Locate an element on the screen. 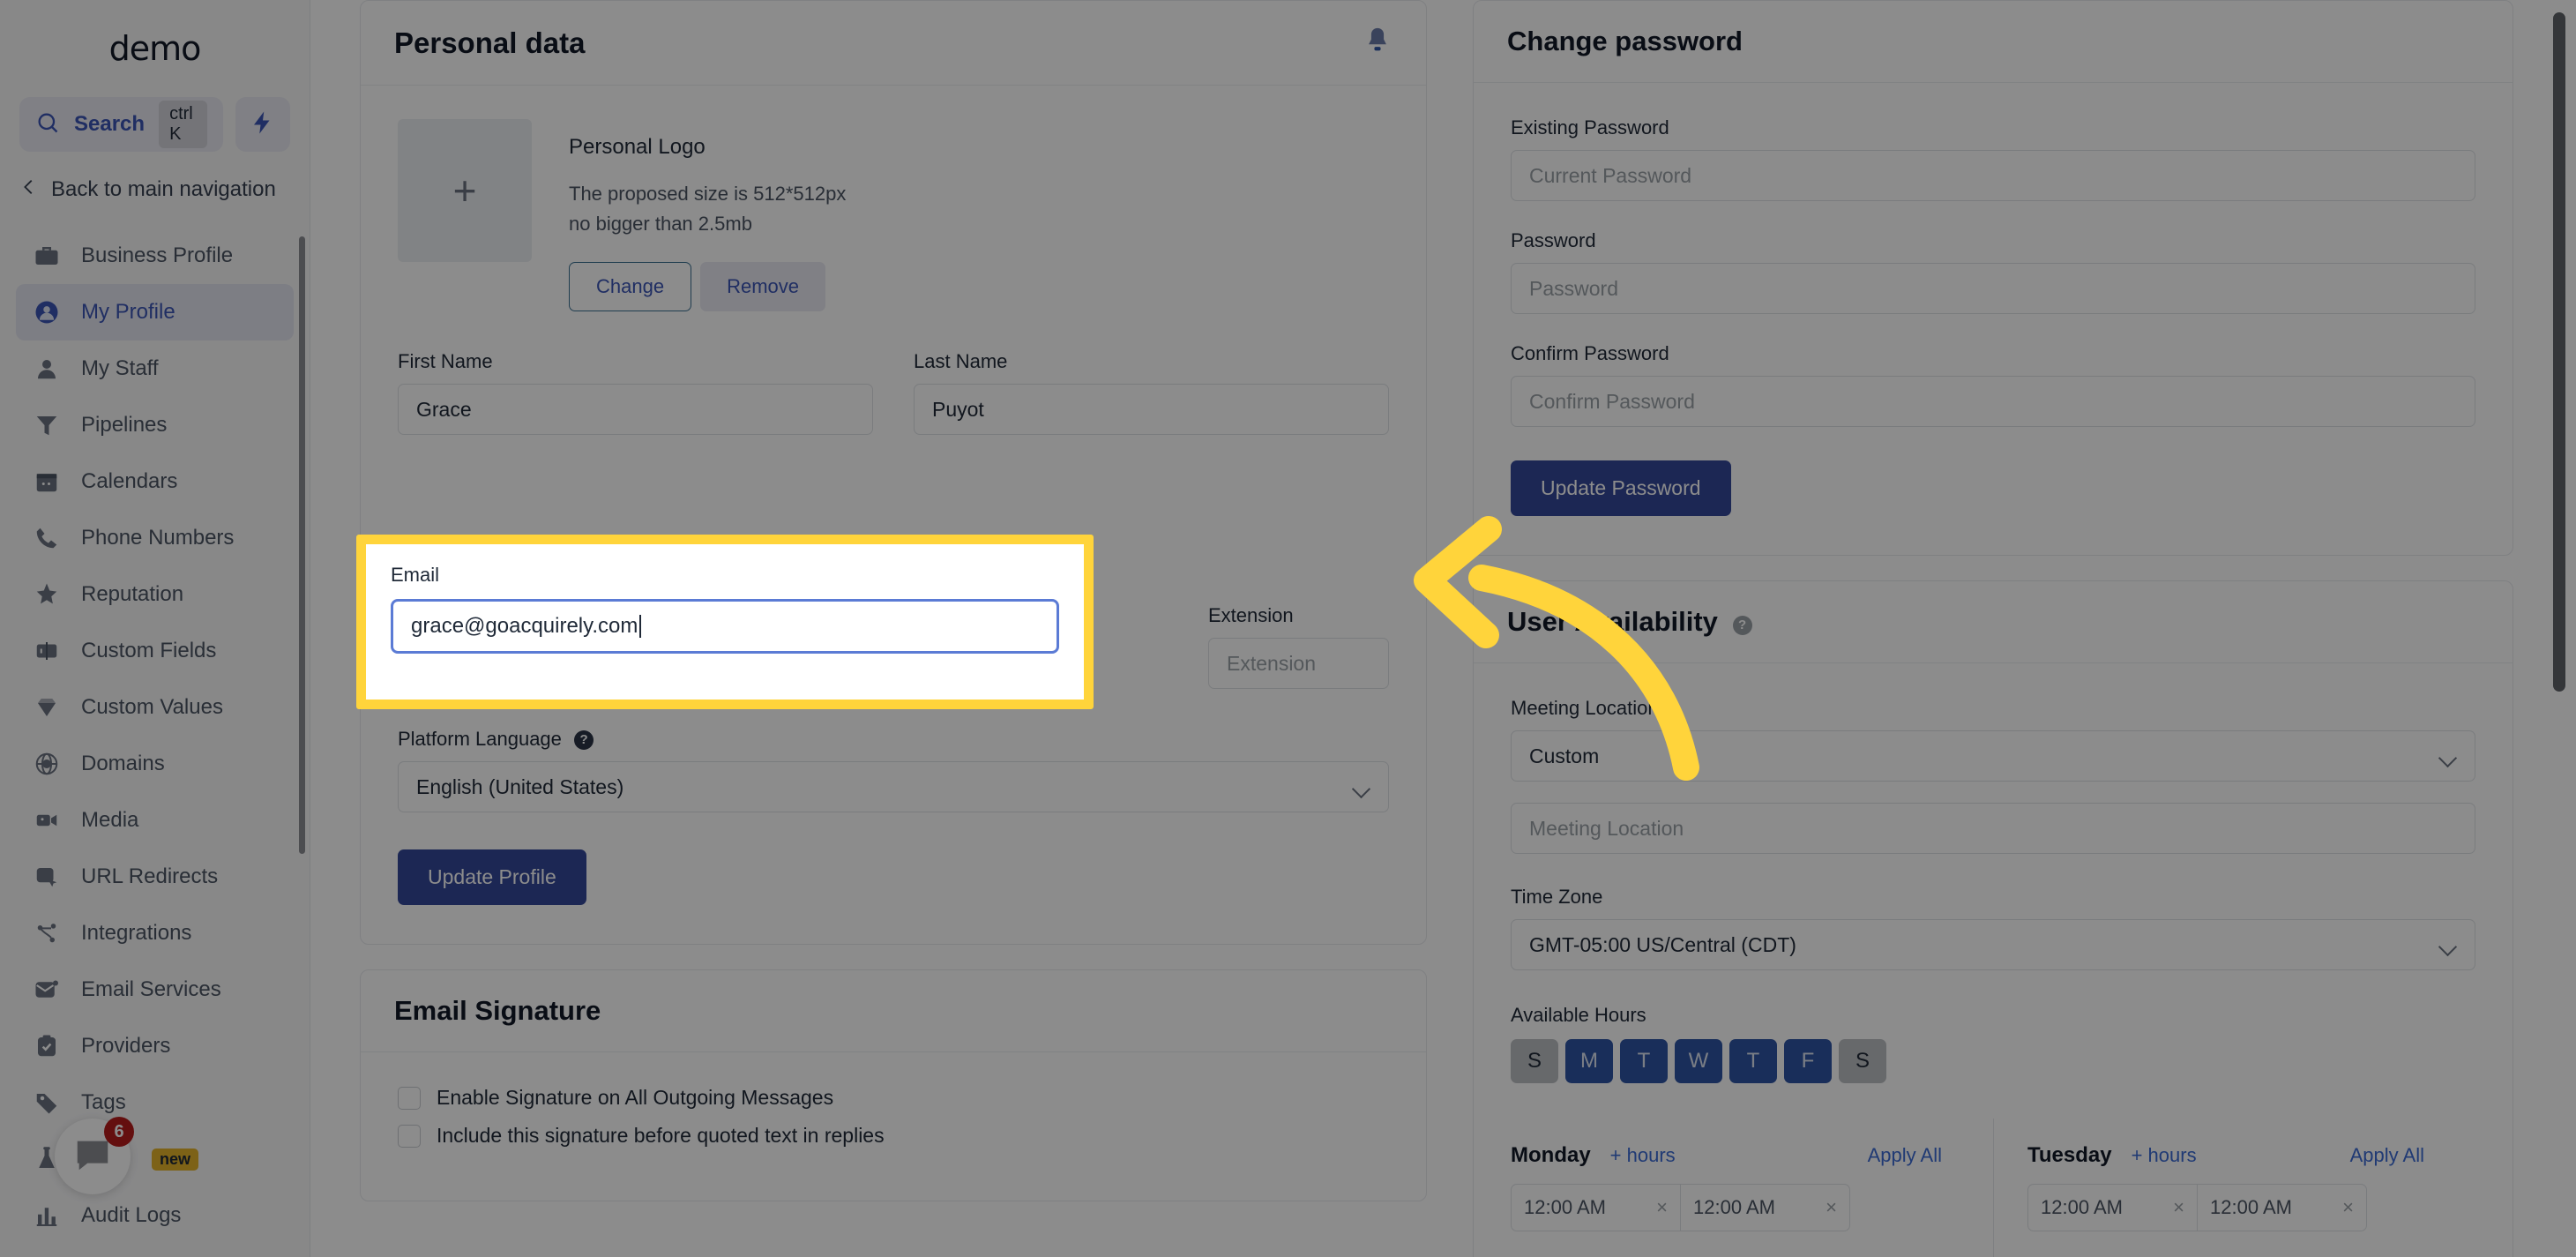  text-caret is located at coordinates (640, 627).